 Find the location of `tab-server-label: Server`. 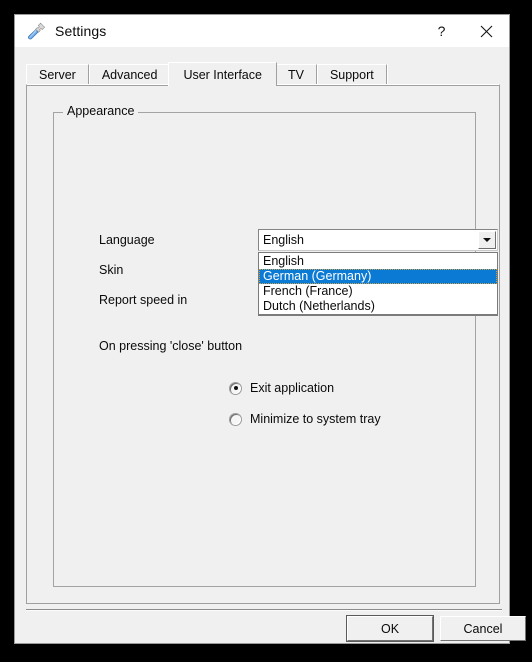

tab-server-label: Server is located at coordinates (57, 75).